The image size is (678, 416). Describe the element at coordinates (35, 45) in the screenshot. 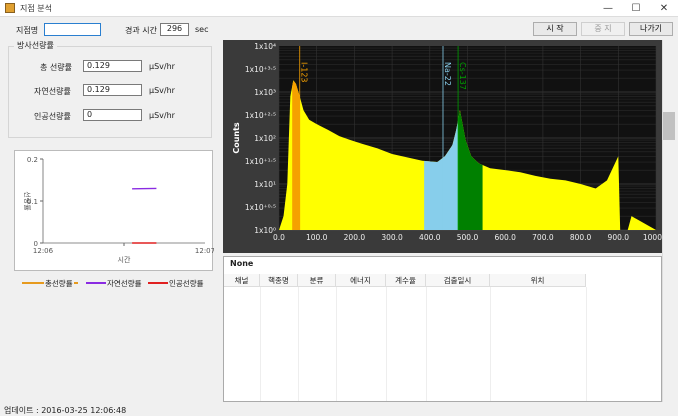

I see `radiation-group-title: 방사선량률` at that location.